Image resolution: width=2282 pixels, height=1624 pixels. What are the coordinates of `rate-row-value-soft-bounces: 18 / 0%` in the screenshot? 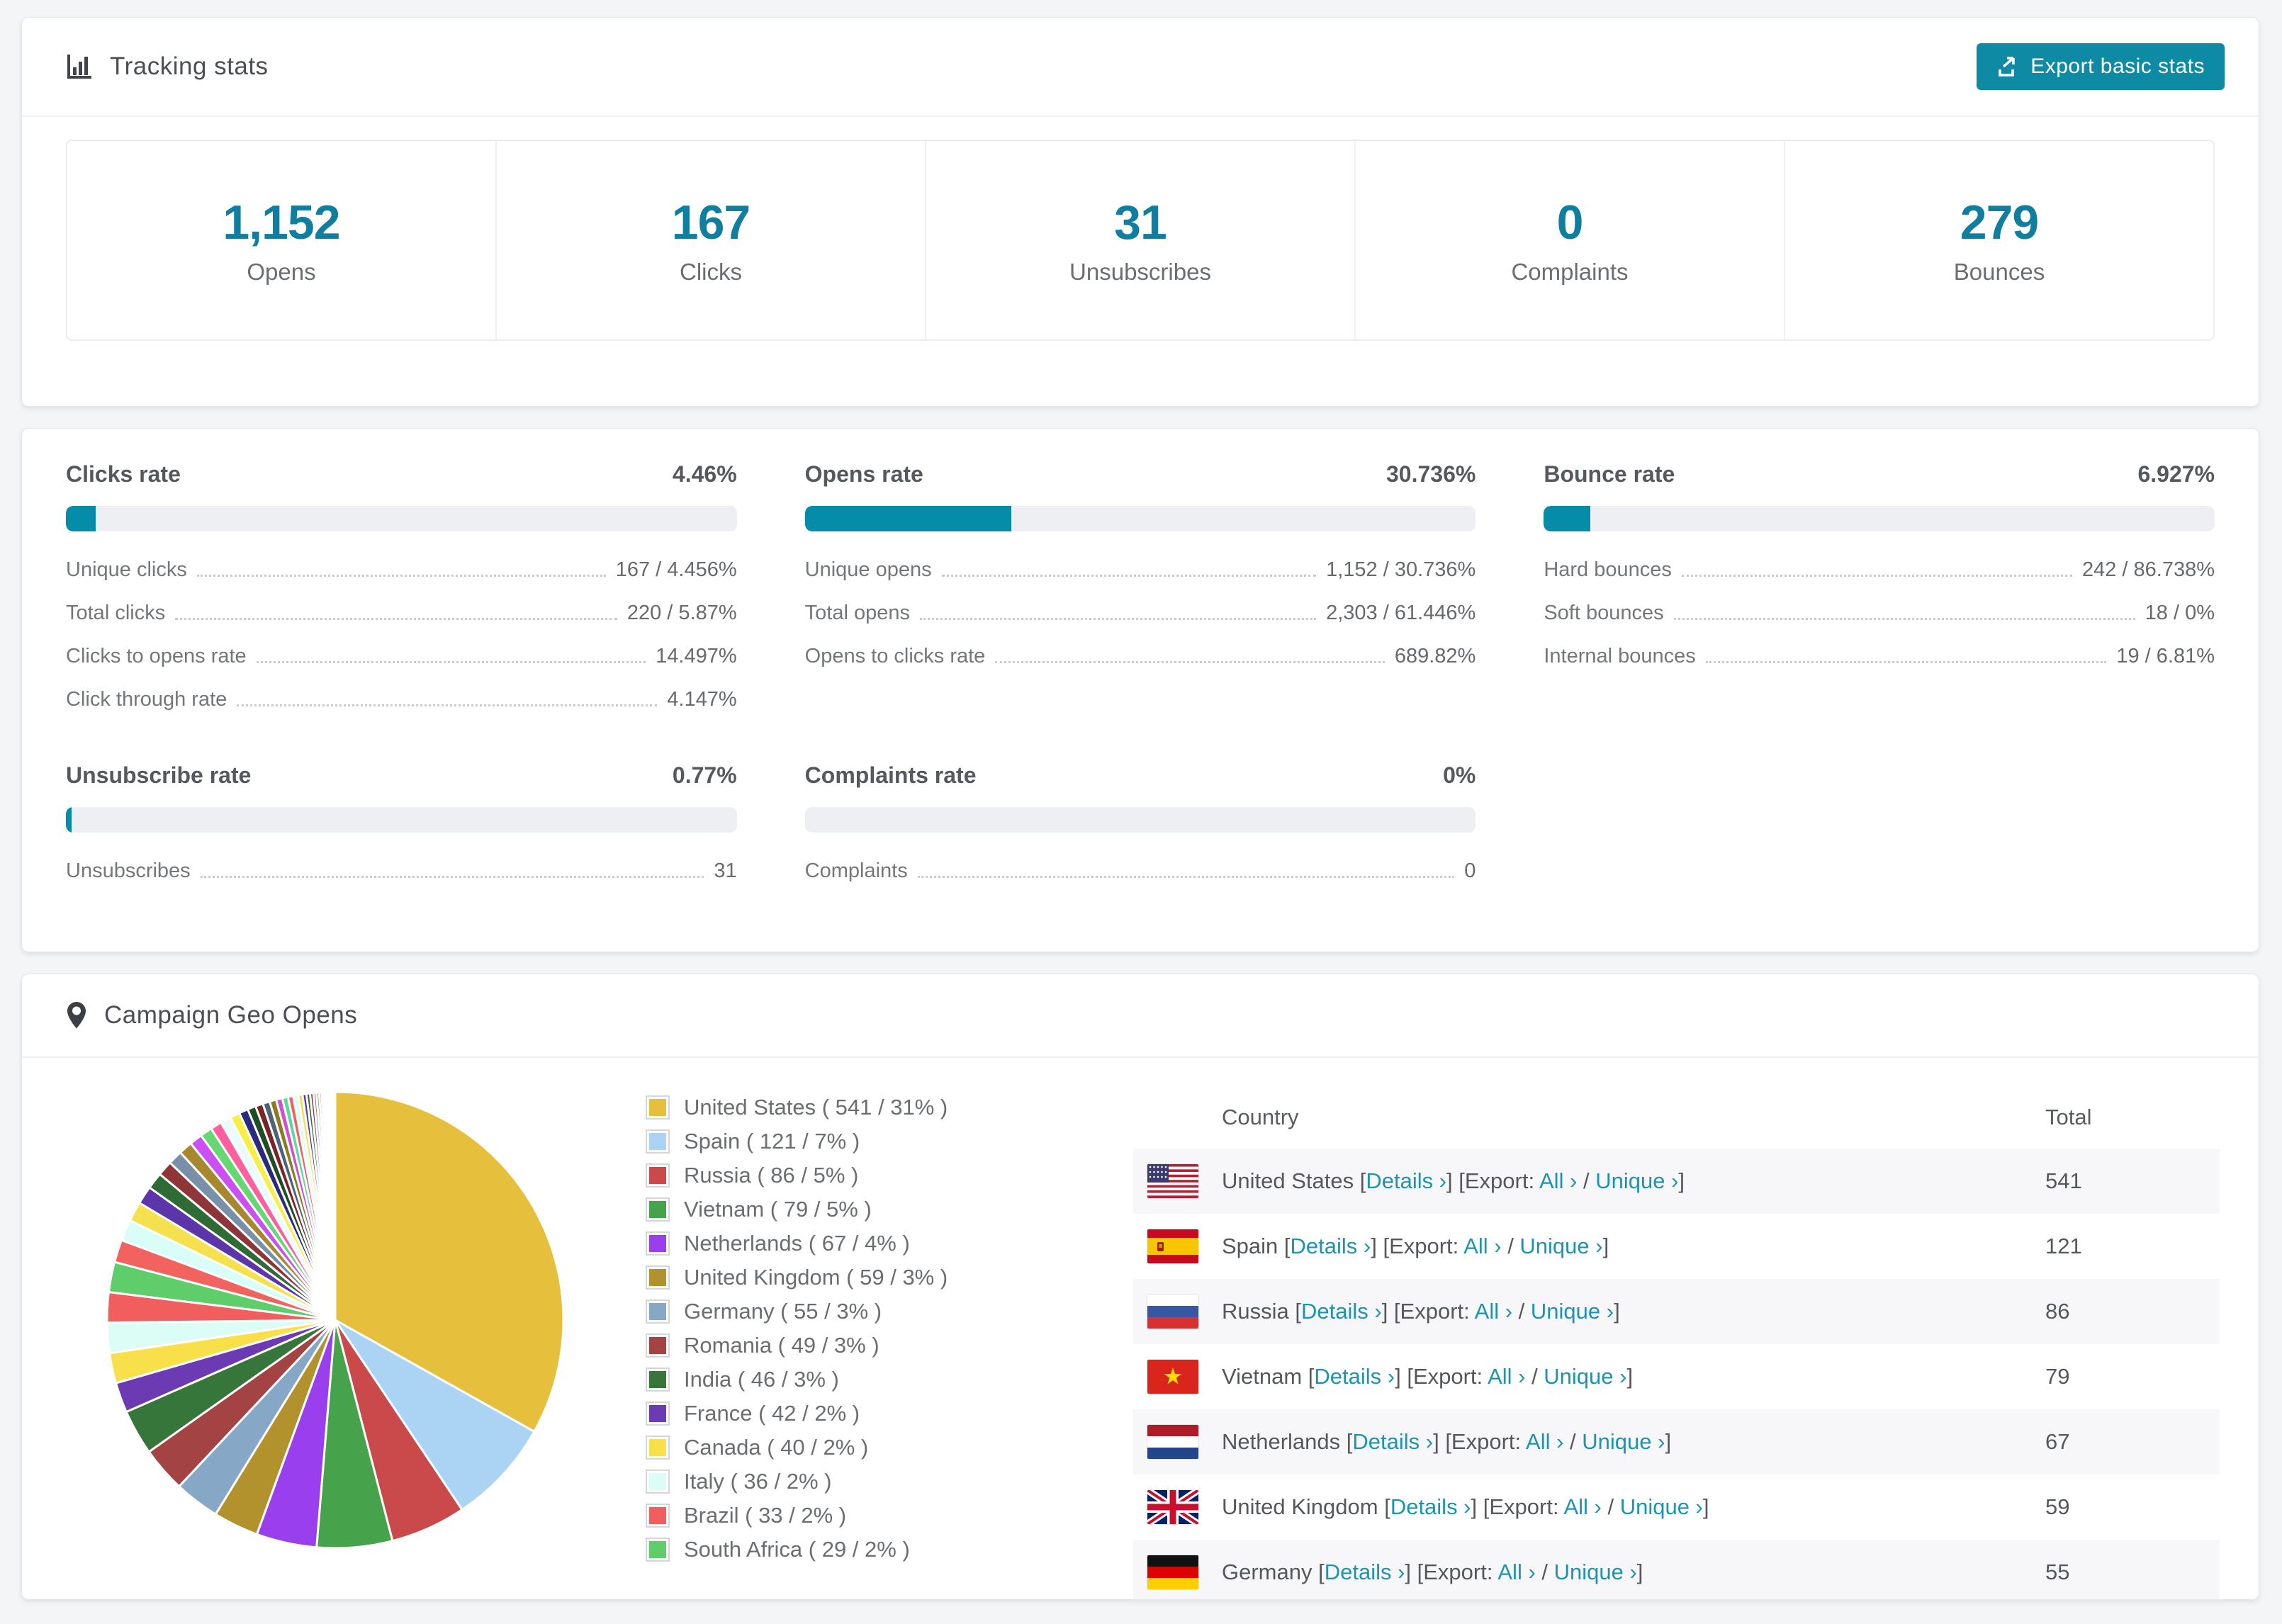 It's located at (2180, 613).